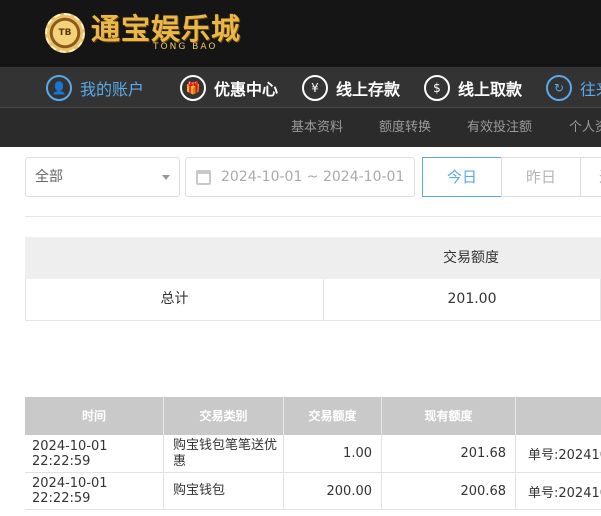 Image resolution: width=601 pixels, height=516 pixels. What do you see at coordinates (333, 416) in the screenshot?
I see `column-amount: 交易额度` at bounding box center [333, 416].